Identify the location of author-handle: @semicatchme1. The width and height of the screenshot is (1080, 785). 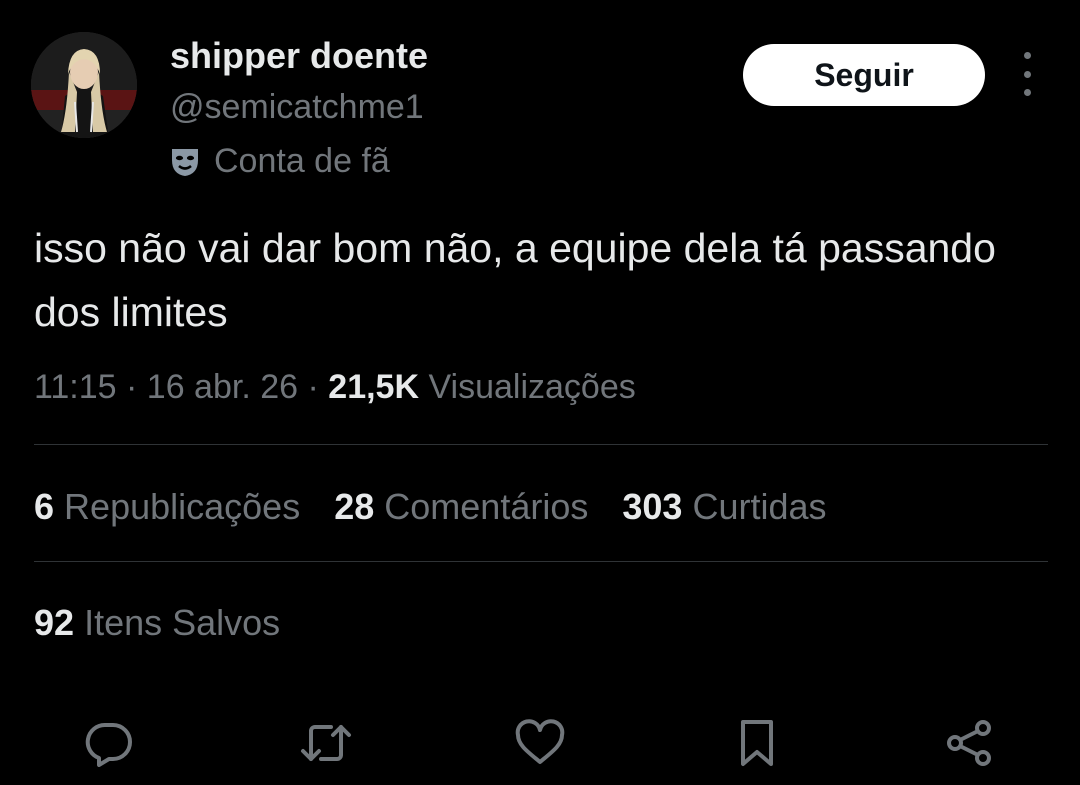
(297, 107).